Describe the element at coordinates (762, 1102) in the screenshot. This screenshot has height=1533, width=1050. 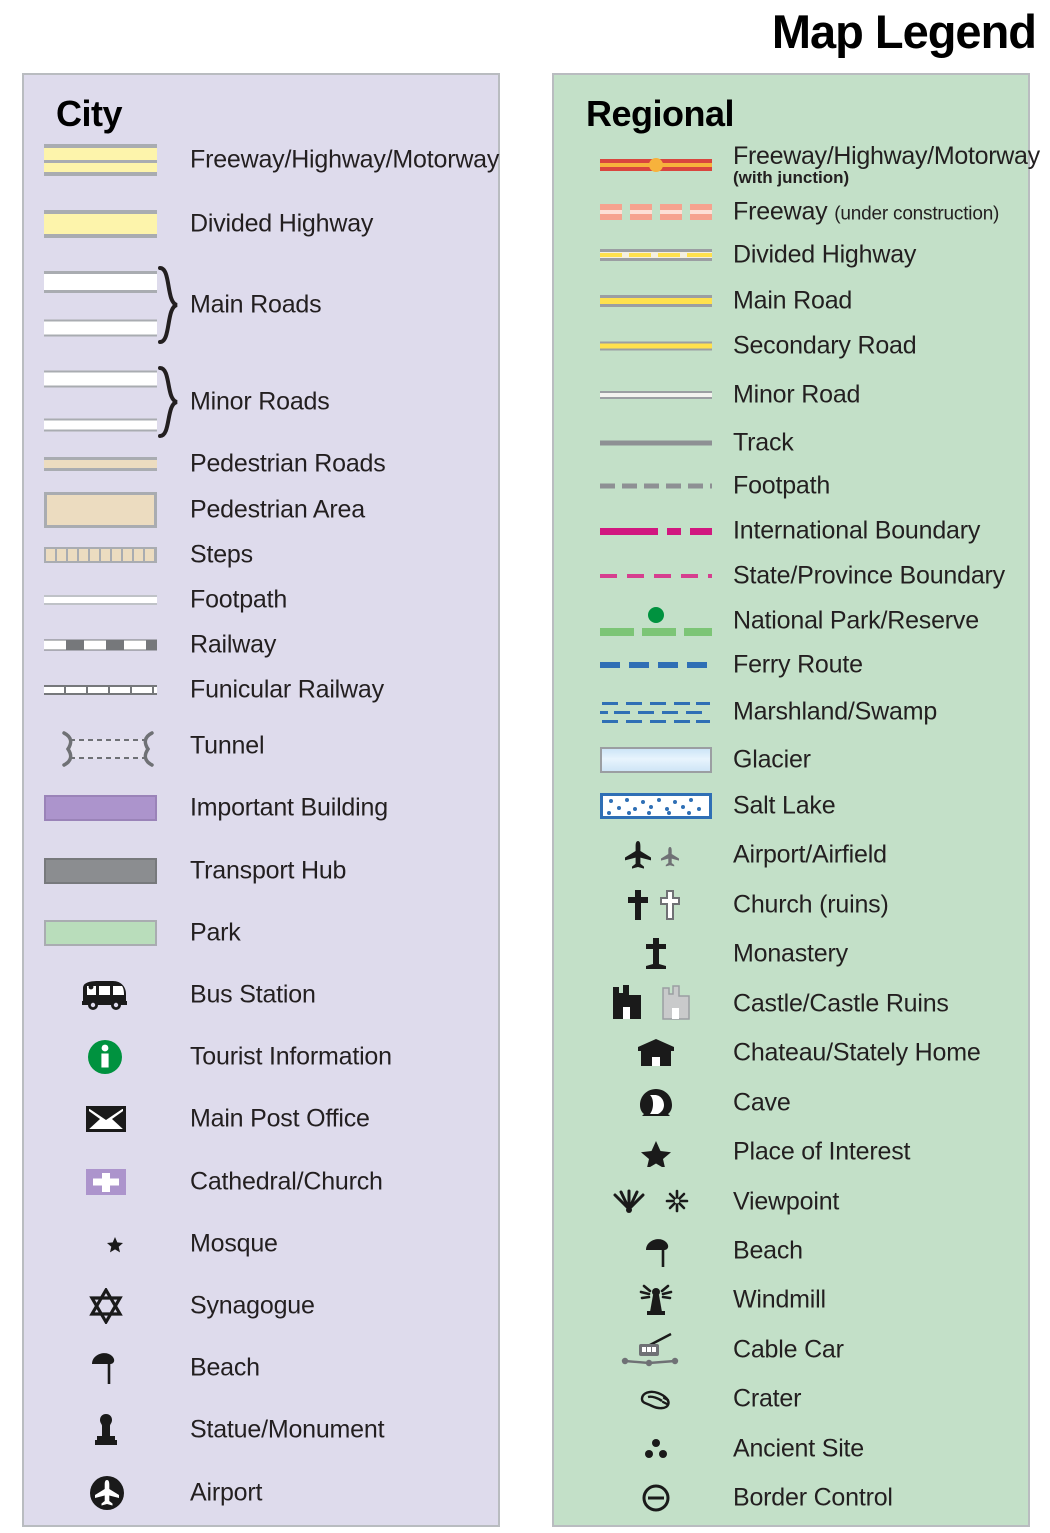
I see `legend-label: Cave` at that location.